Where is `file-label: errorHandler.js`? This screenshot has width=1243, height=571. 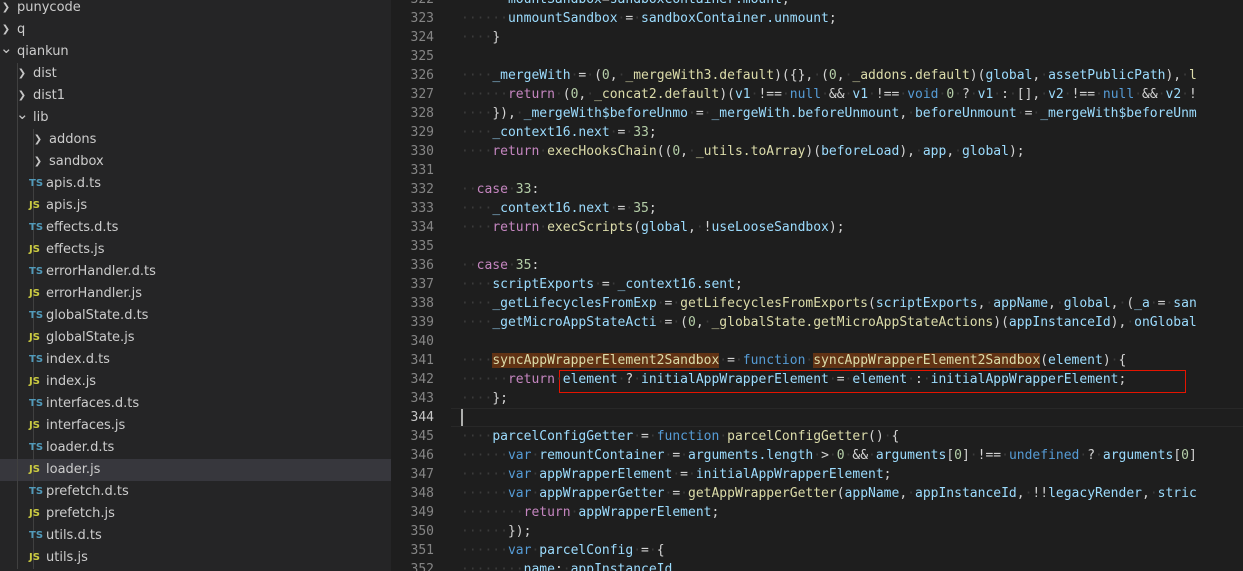
file-label: errorHandler.js is located at coordinates (94, 293).